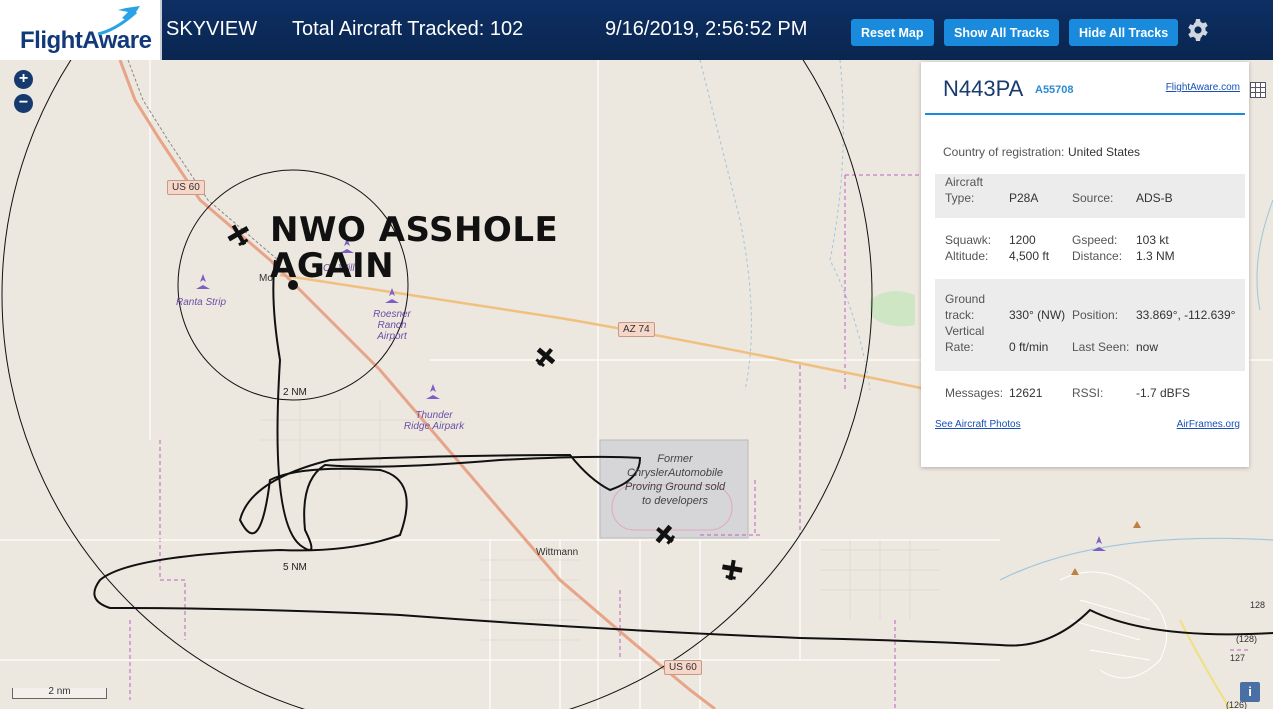 The image size is (1273, 709). I want to click on show-all-tracks-button: Show All Tracks, so click(1002, 32).